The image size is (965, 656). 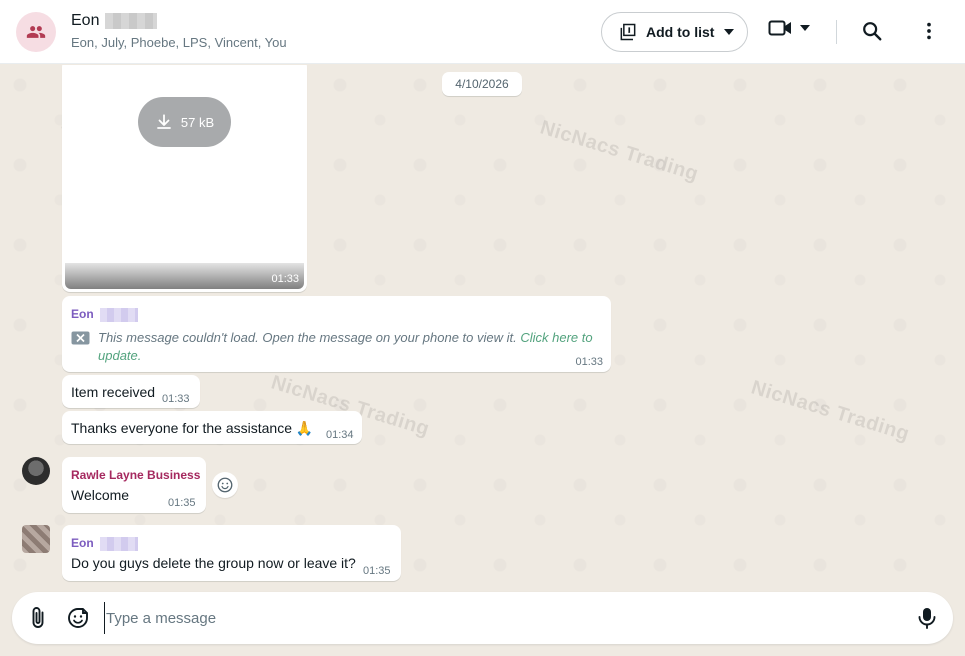 I want to click on group-avatar, so click(x=36, y=32).